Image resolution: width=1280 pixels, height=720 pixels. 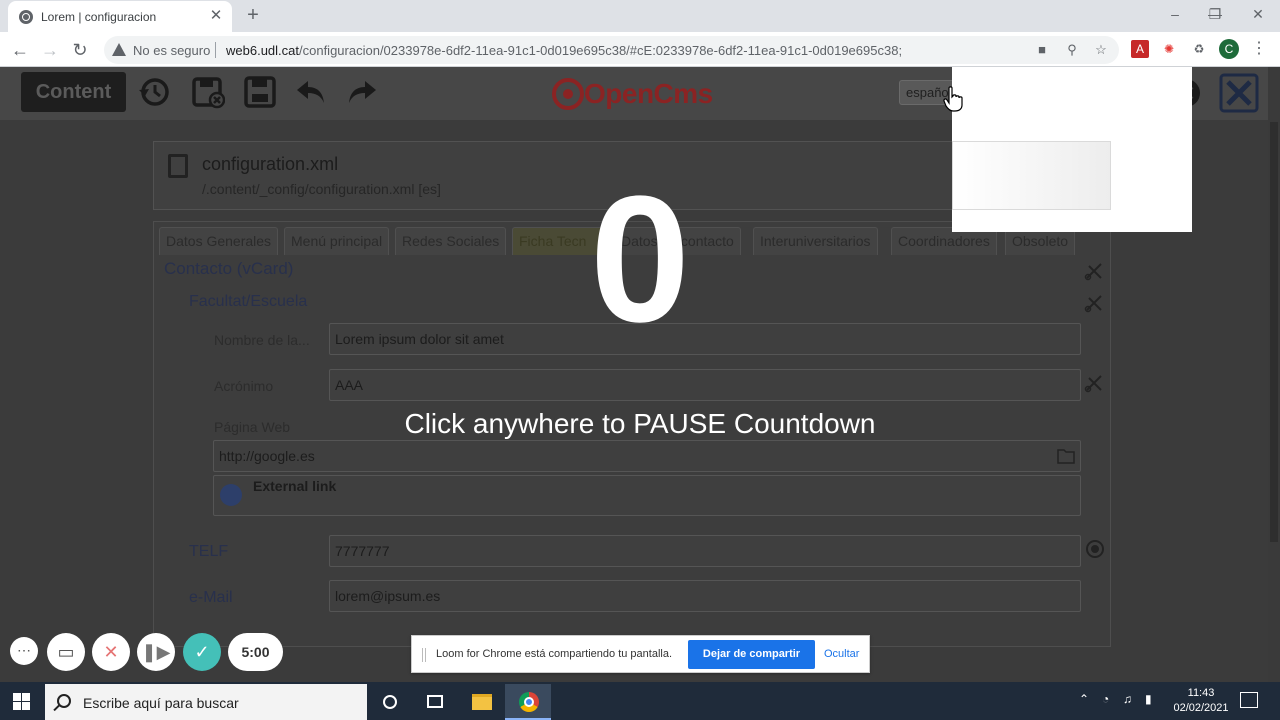 What do you see at coordinates (161, 703) in the screenshot?
I see `search-placeholder: Escribe aquí para buscar` at bounding box center [161, 703].